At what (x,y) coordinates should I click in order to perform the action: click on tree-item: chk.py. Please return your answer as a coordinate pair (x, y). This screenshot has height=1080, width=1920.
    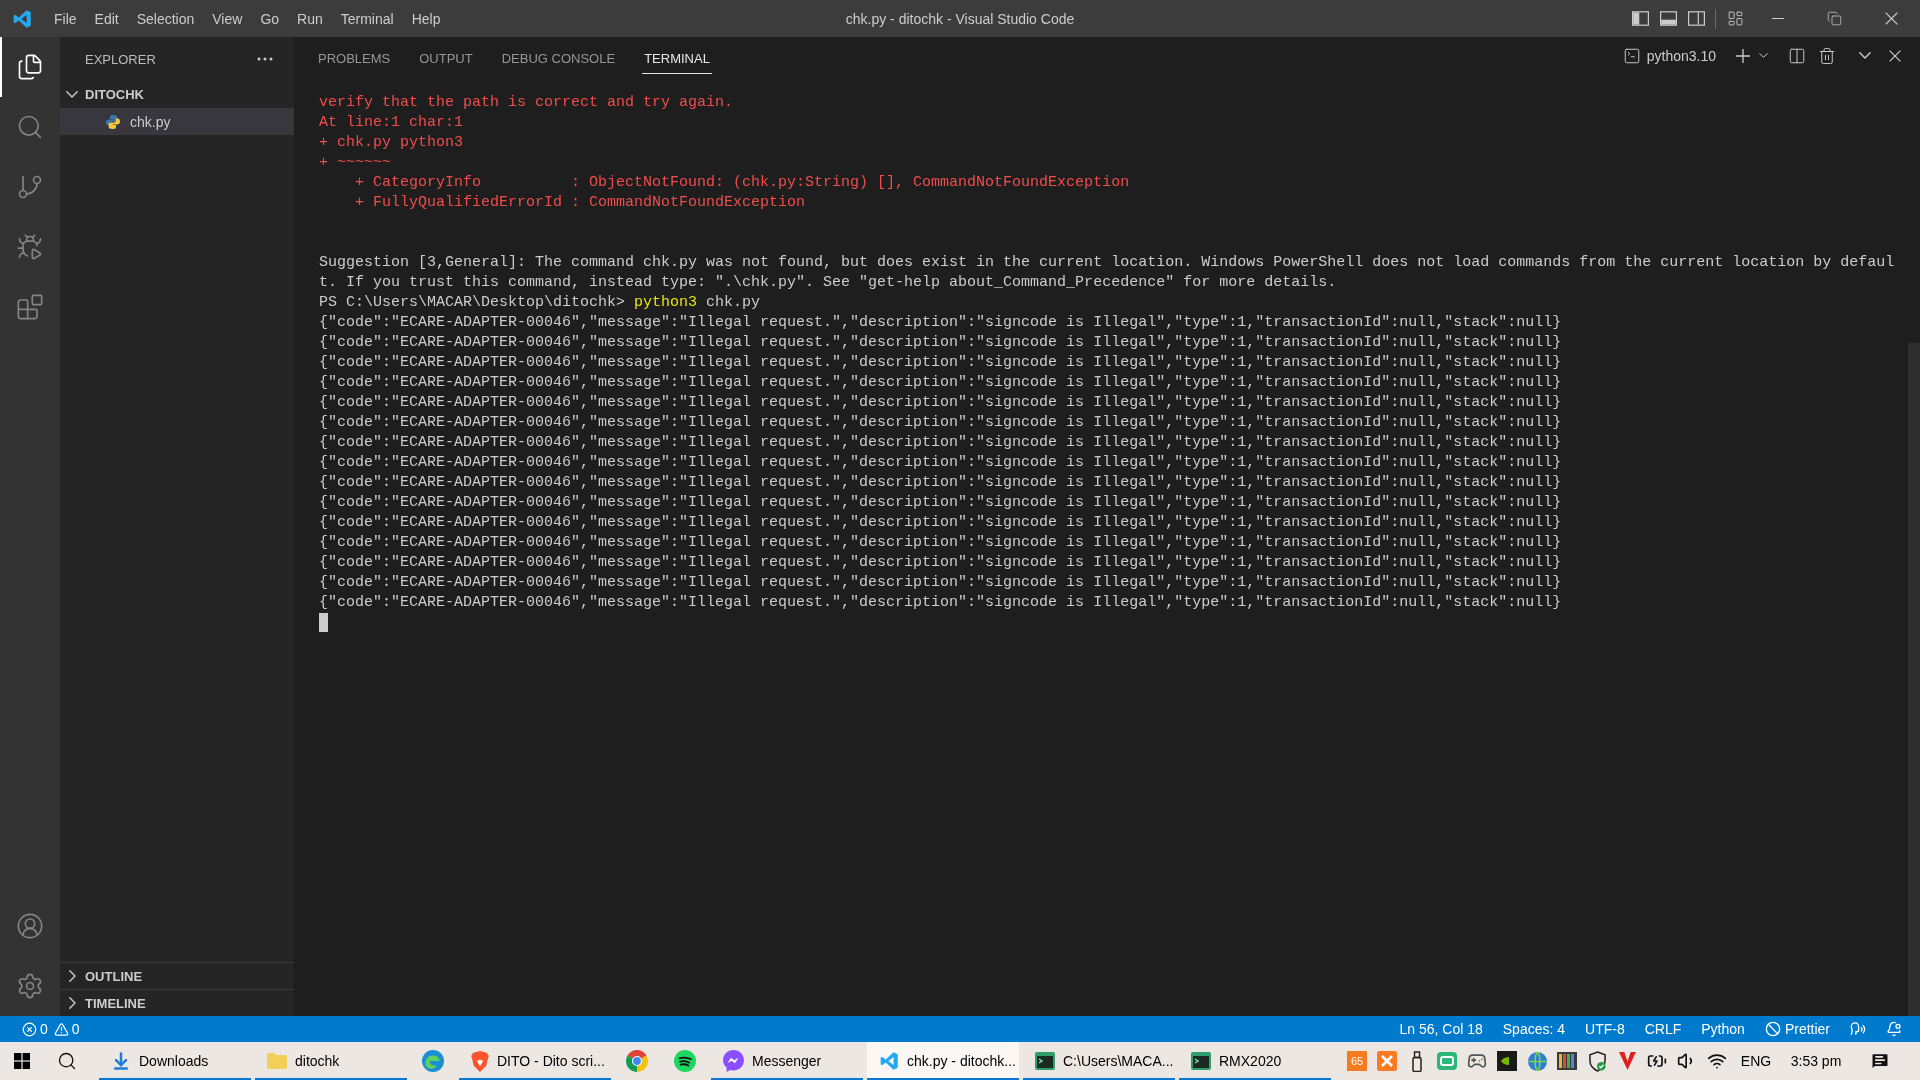
    Looking at the image, I should click on (177, 121).